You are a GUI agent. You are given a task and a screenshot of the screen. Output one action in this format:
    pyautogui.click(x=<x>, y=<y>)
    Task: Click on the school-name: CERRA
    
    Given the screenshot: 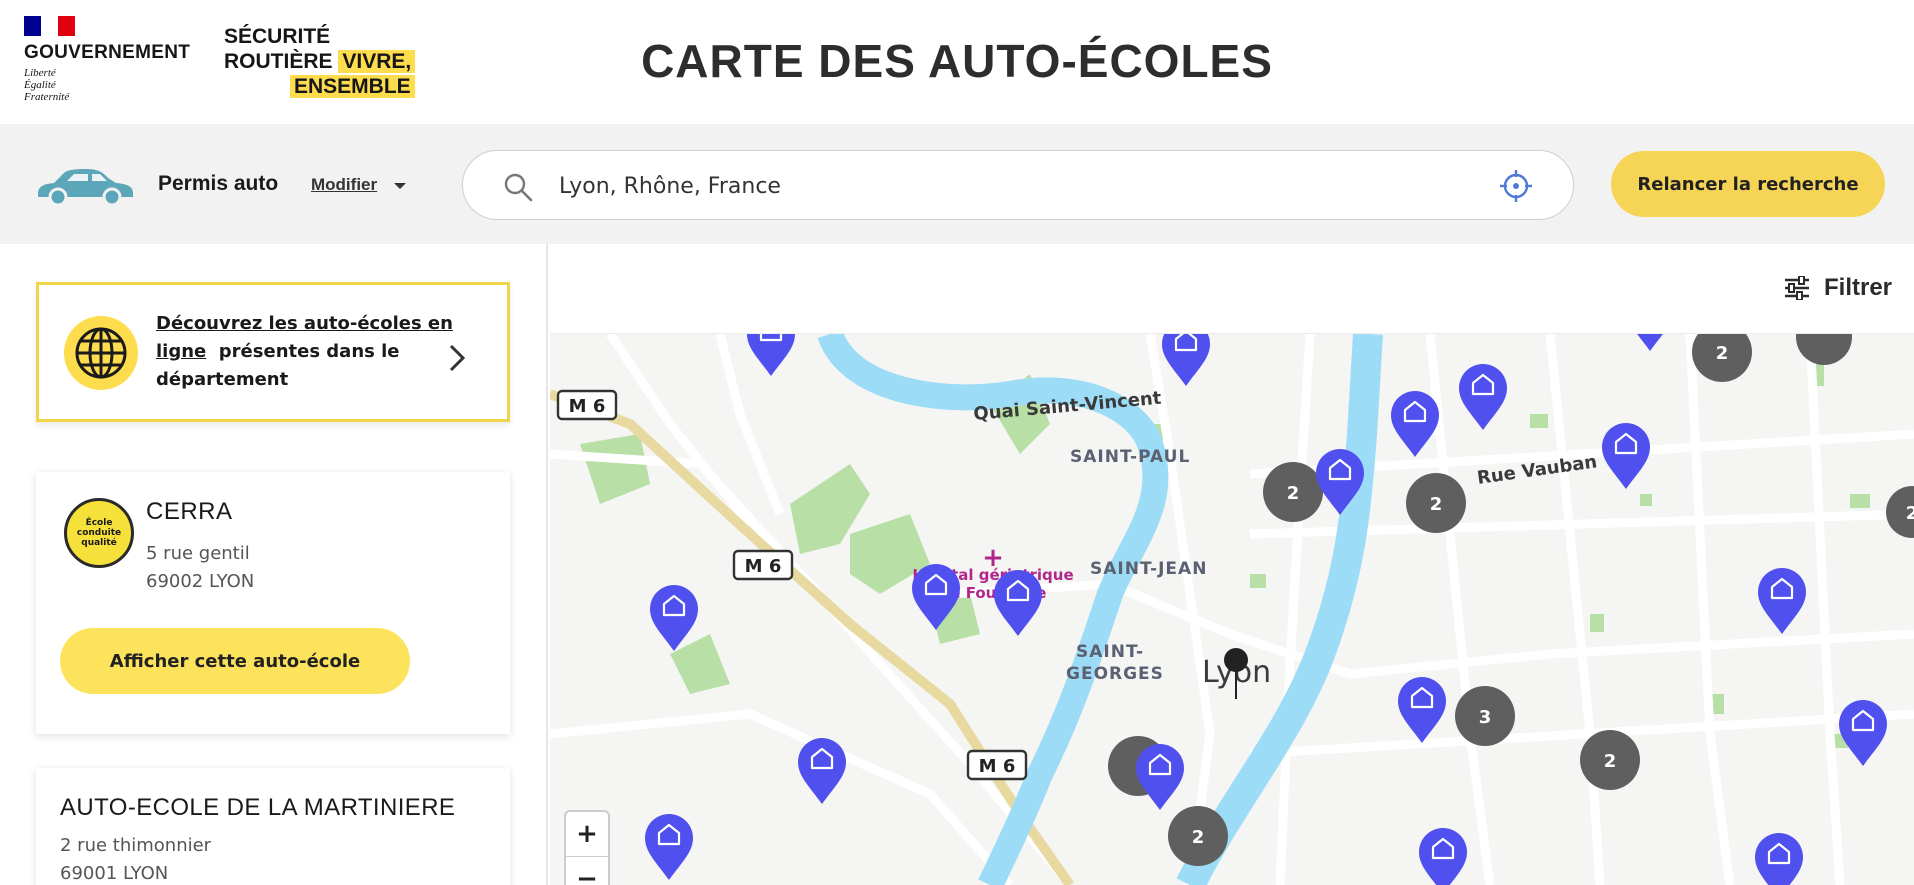 What is the action you would take?
    pyautogui.click(x=189, y=511)
    